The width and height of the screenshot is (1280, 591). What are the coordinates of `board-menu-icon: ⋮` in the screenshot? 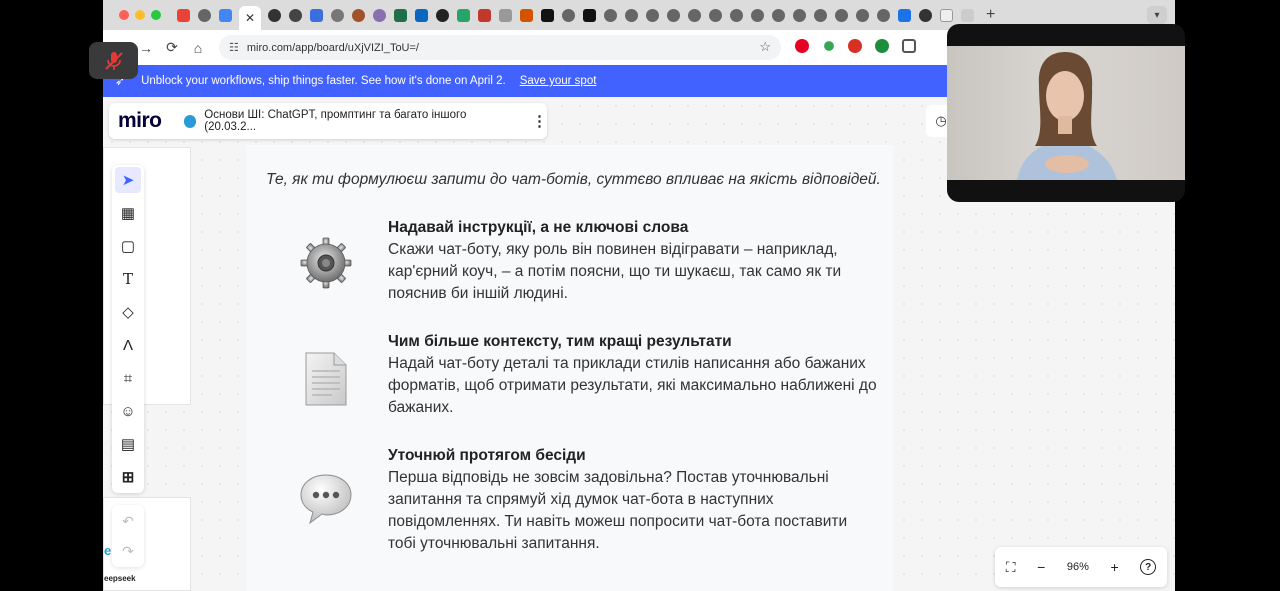 It's located at (539, 121).